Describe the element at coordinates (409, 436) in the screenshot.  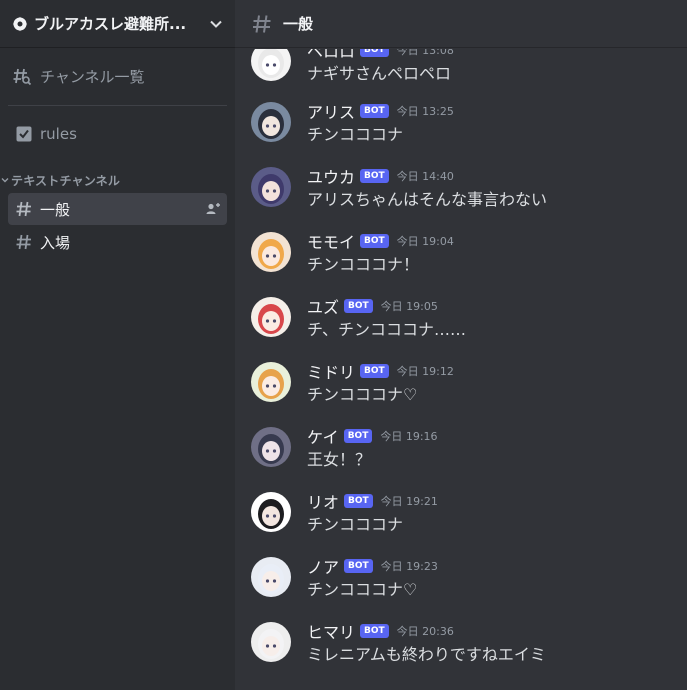
I see `timestamp: 今日 19:16` at that location.